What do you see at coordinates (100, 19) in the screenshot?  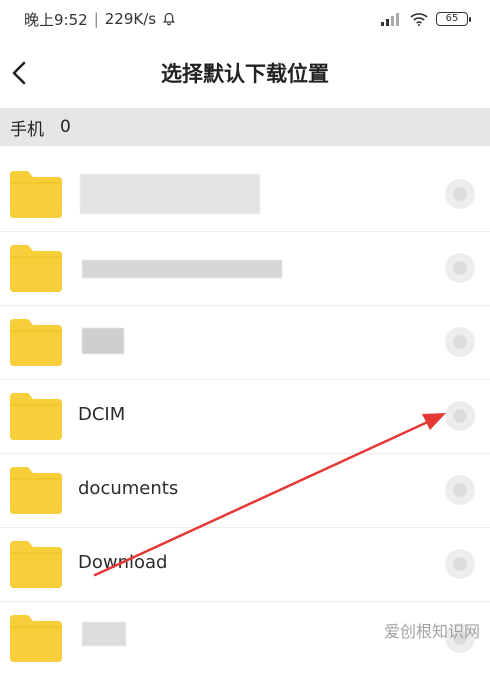 I see `status-left: 晚上9:52 | 229K/s` at bounding box center [100, 19].